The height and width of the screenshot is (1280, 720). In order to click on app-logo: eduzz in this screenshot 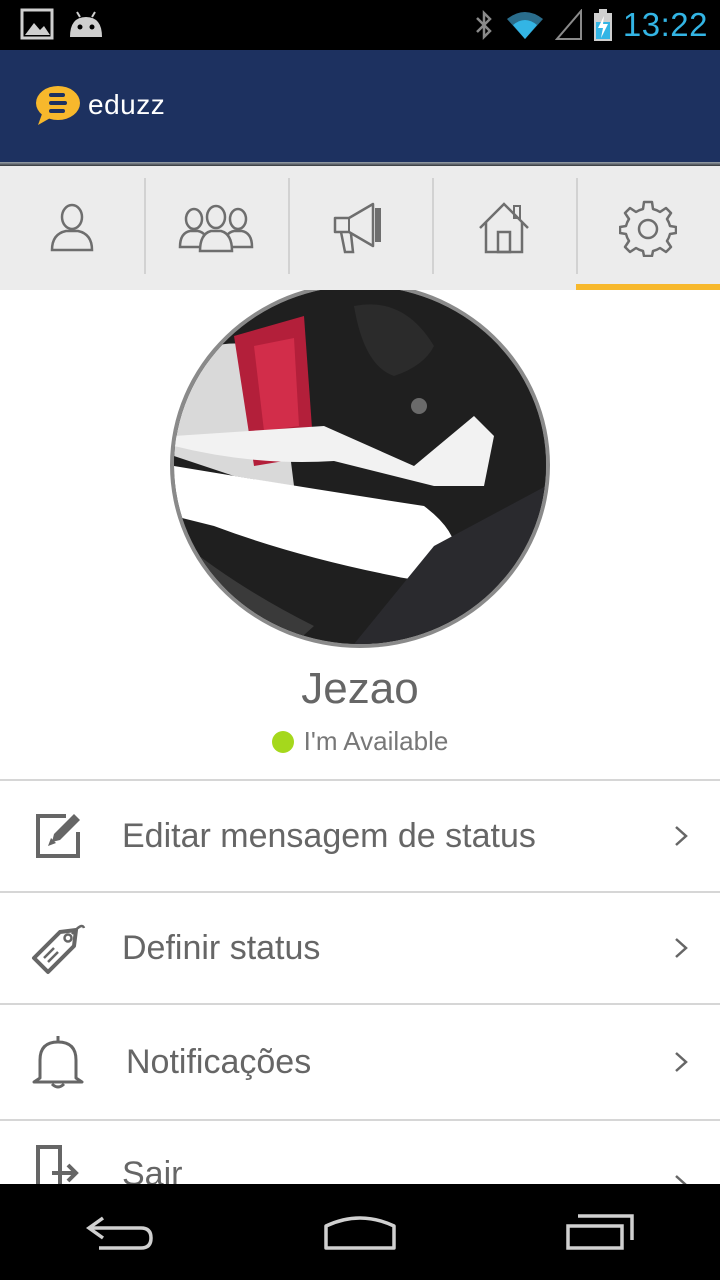, I will do `click(99, 105)`.